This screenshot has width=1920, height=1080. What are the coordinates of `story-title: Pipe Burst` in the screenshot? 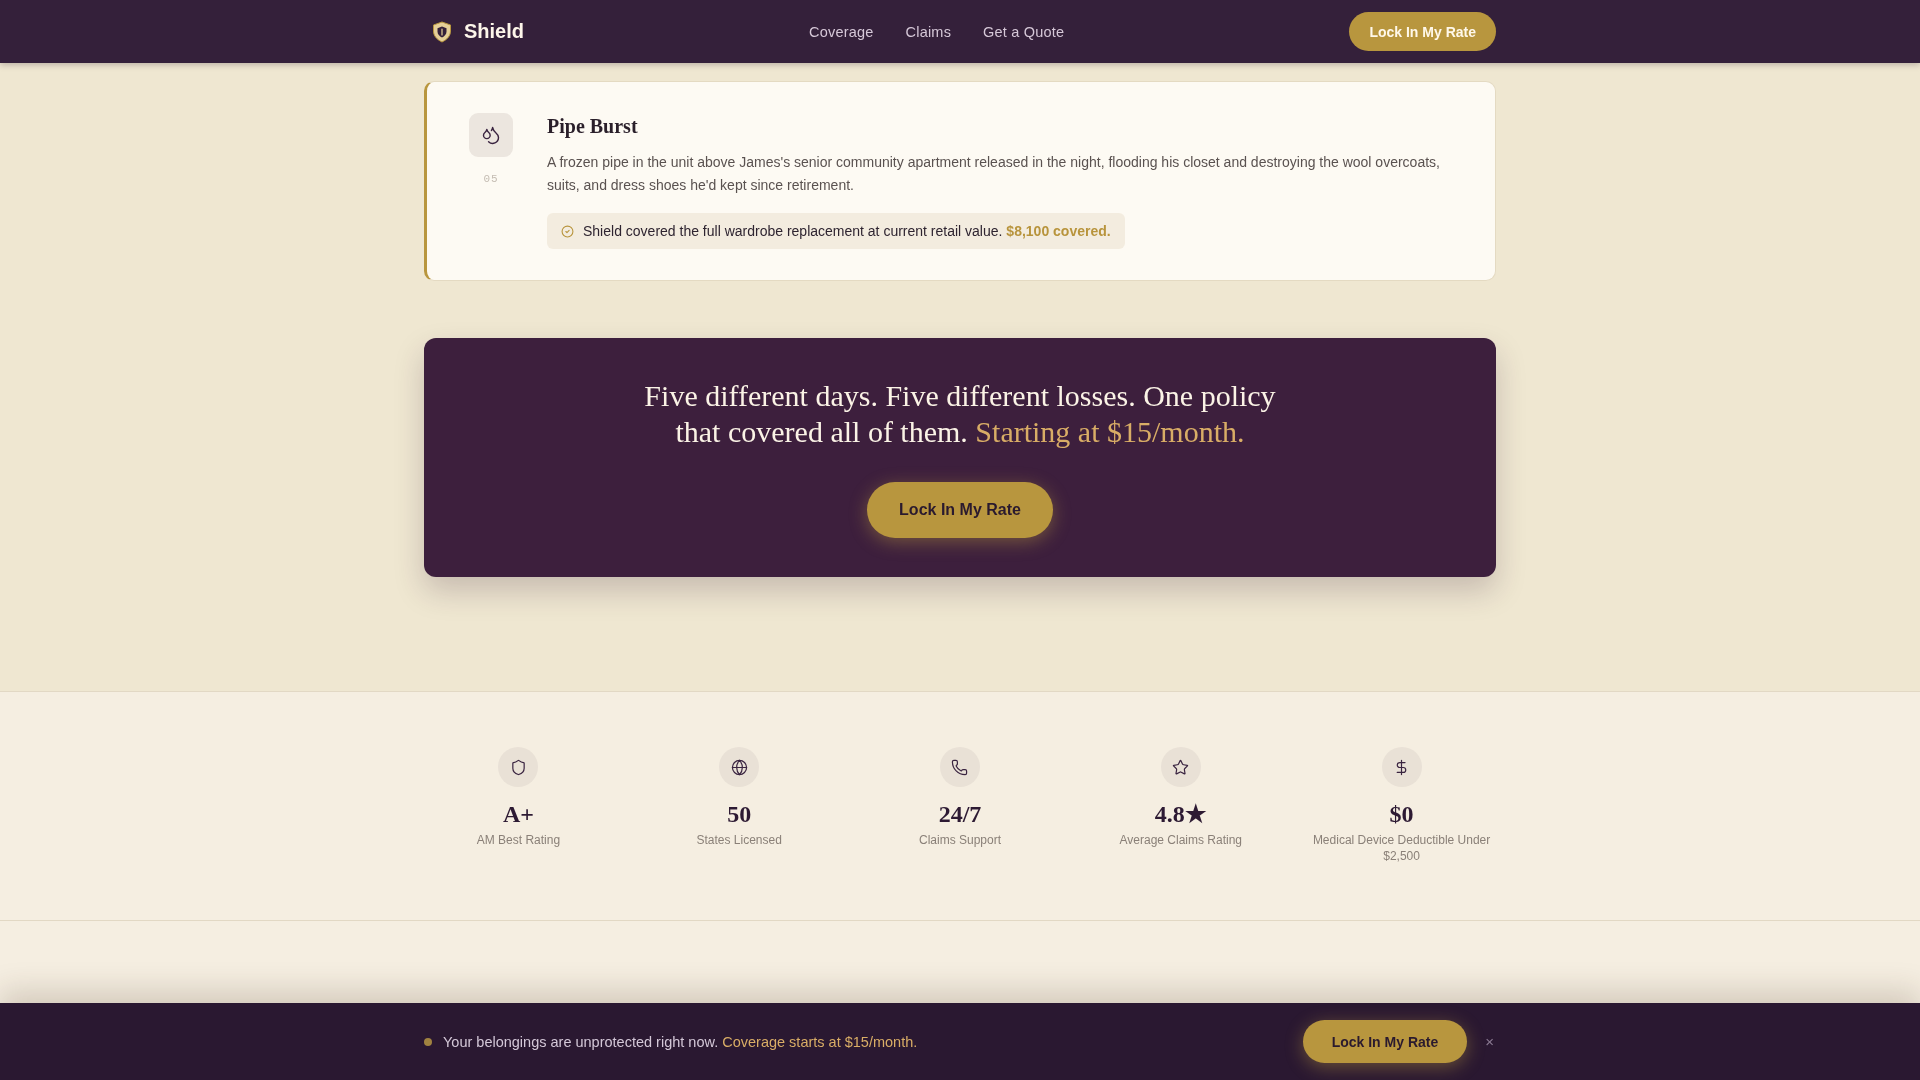 It's located at (592, 126).